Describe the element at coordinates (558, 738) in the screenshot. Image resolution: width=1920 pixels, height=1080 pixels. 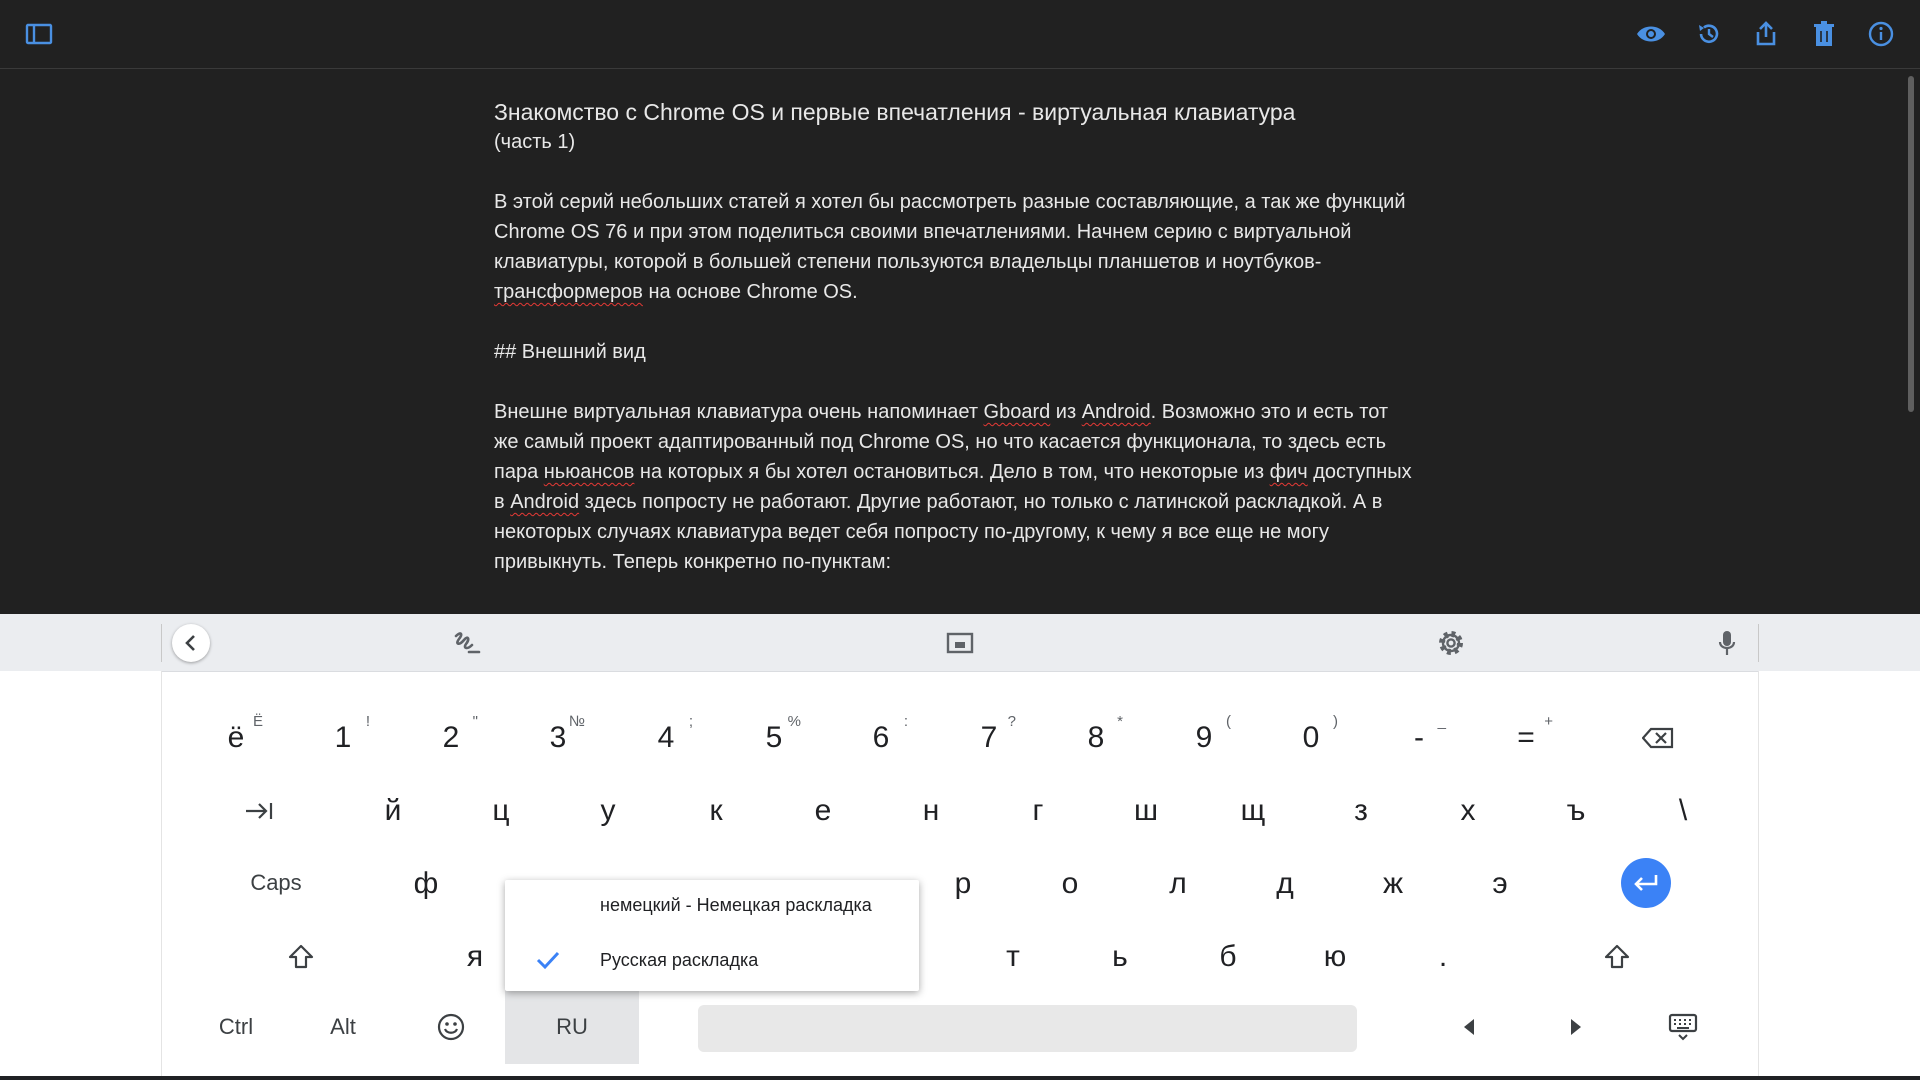
I see `key-3: 3 №` at that location.